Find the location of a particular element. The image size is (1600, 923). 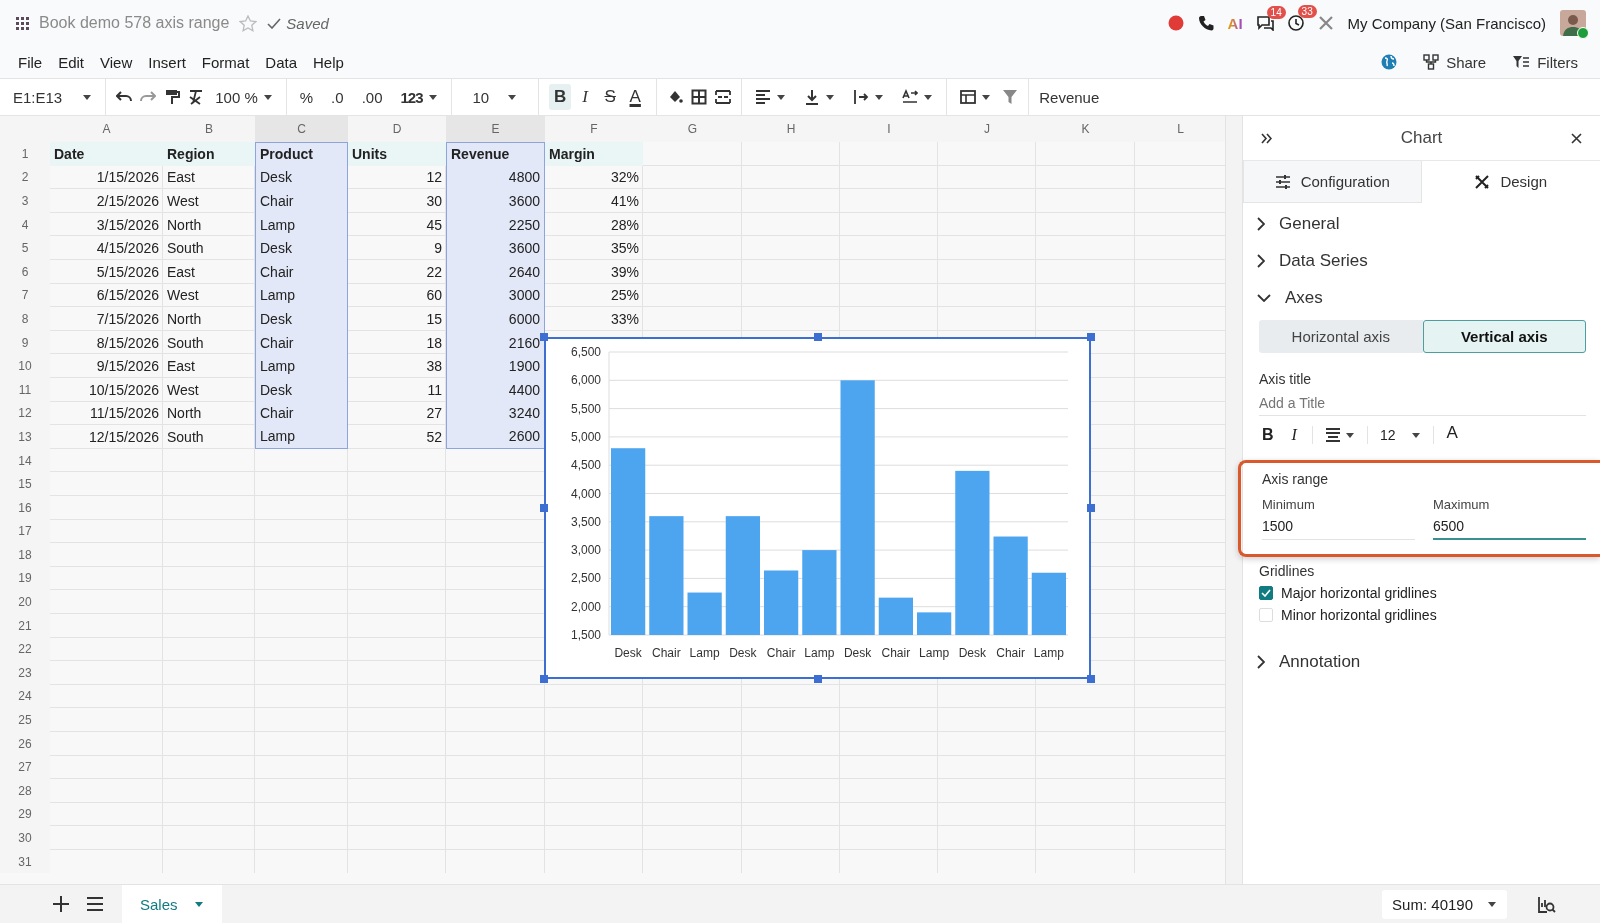

sheet-cell: 35% is located at coordinates (594, 248).